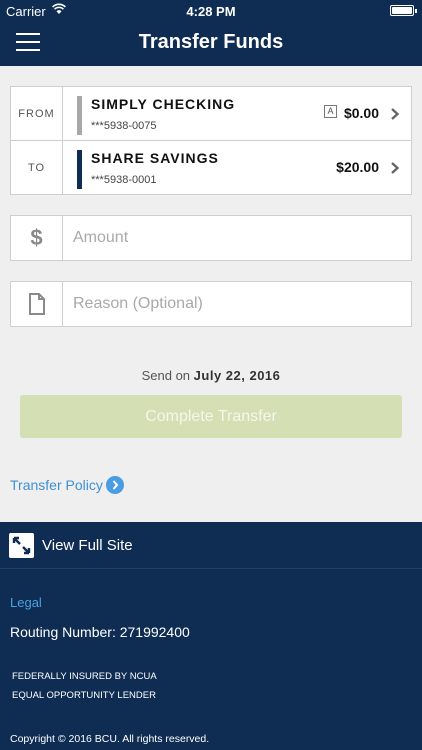 The height and width of the screenshot is (750, 422). I want to click on top-bar: Carrier 4:28 PM Transfer Funds, so click(211, 33).